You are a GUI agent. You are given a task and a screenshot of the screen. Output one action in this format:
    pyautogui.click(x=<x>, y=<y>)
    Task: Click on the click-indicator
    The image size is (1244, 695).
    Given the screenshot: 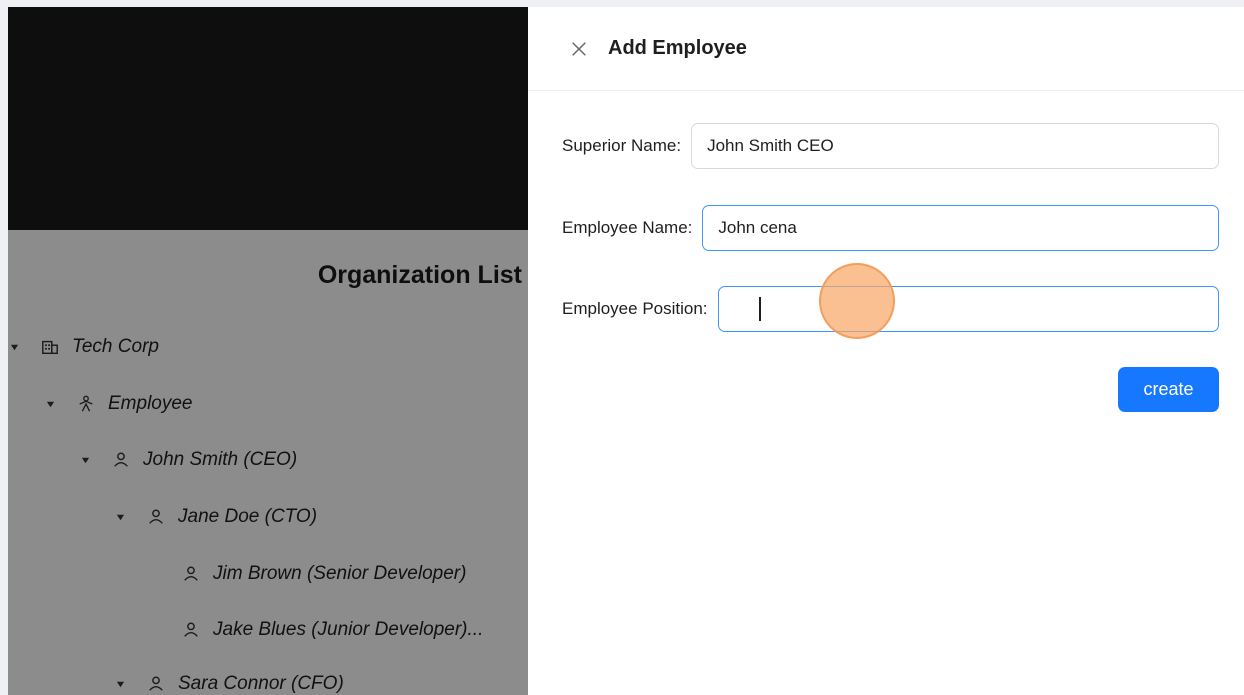 What is the action you would take?
    pyautogui.click(x=857, y=301)
    